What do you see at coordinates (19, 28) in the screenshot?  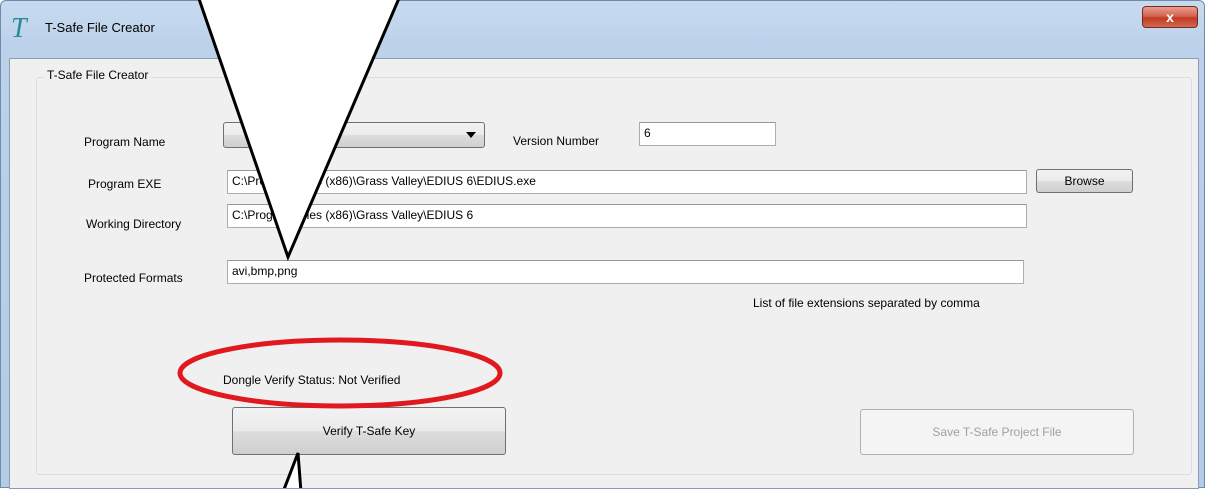 I see `app-logo-icon: T` at bounding box center [19, 28].